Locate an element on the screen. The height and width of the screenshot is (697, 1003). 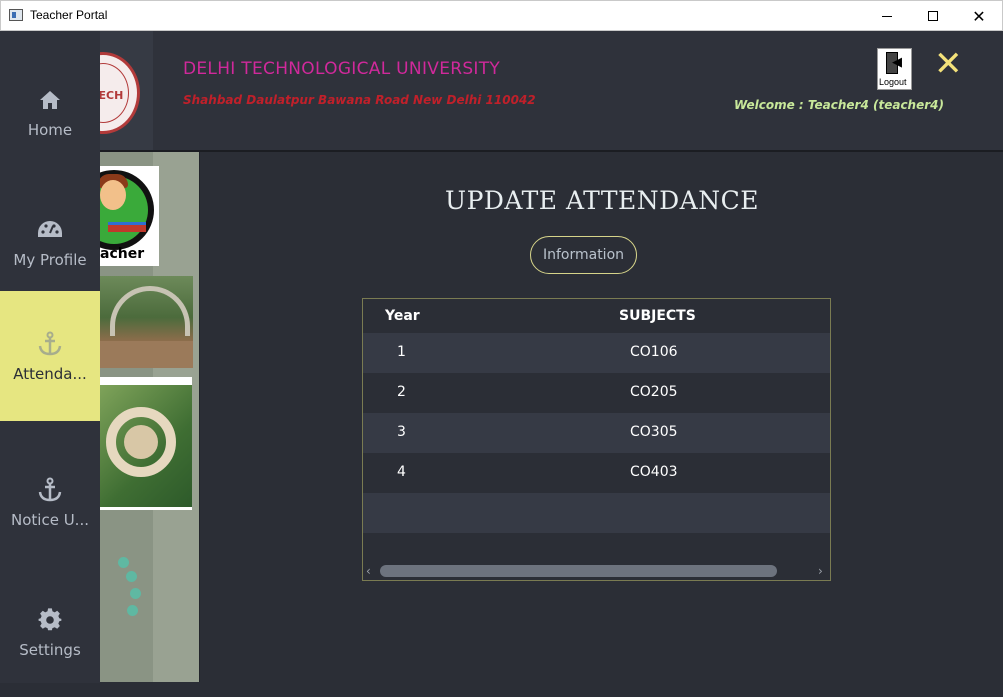
university-logo: TECH is located at coordinates (126, 91).